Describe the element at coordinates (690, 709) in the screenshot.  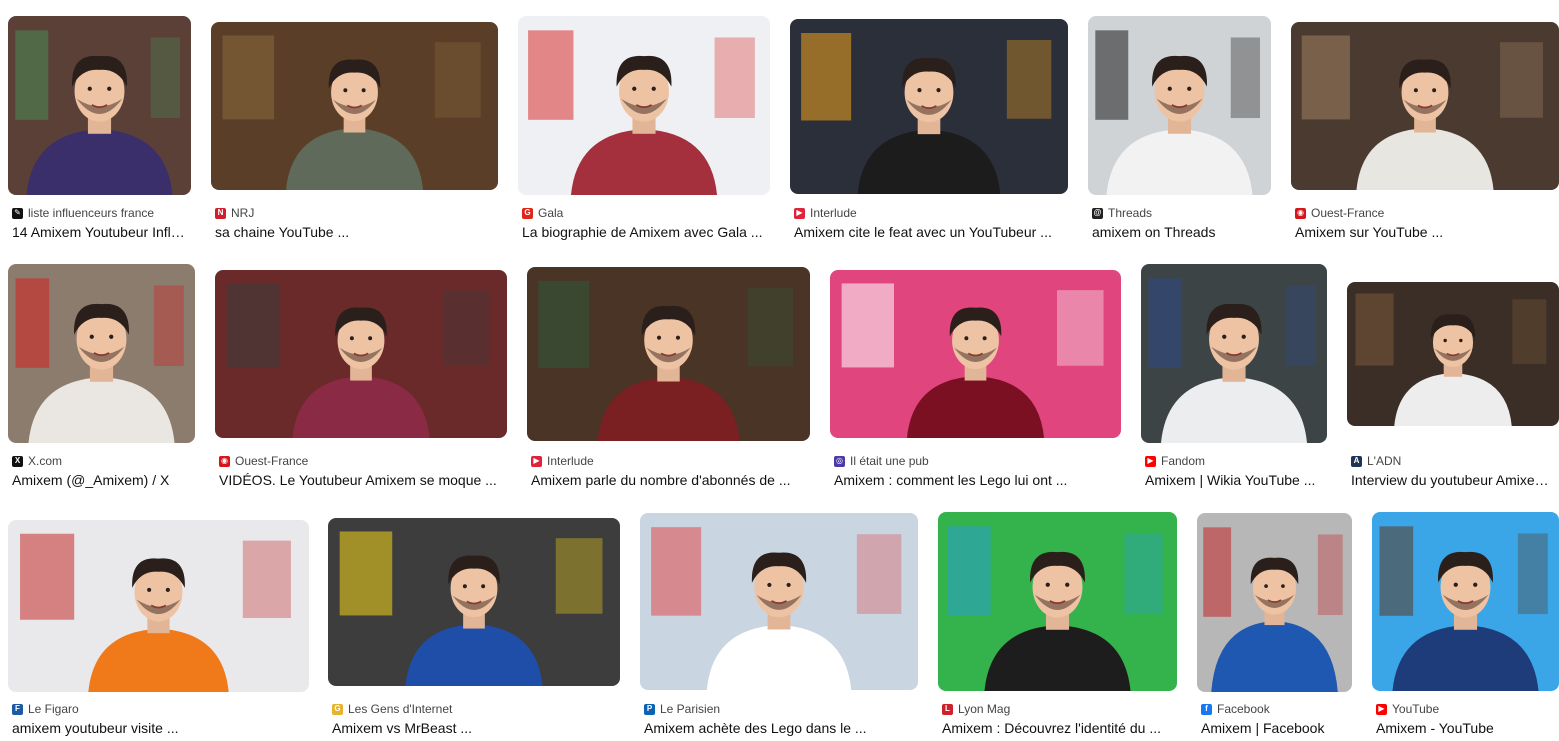
I see `result-source-name: Le Parisien` at that location.